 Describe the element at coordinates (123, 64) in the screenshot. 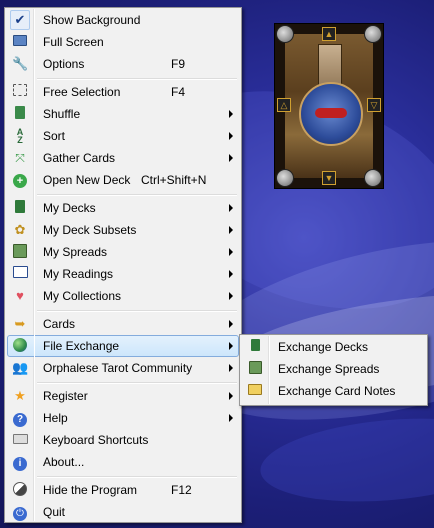

I see `menu-item-options: 🔧 Options F9` at that location.